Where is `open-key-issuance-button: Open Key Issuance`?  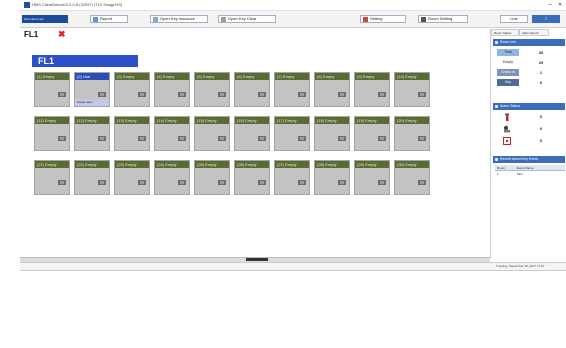 open-key-issuance-button: Open Key Issuance is located at coordinates (179, 19).